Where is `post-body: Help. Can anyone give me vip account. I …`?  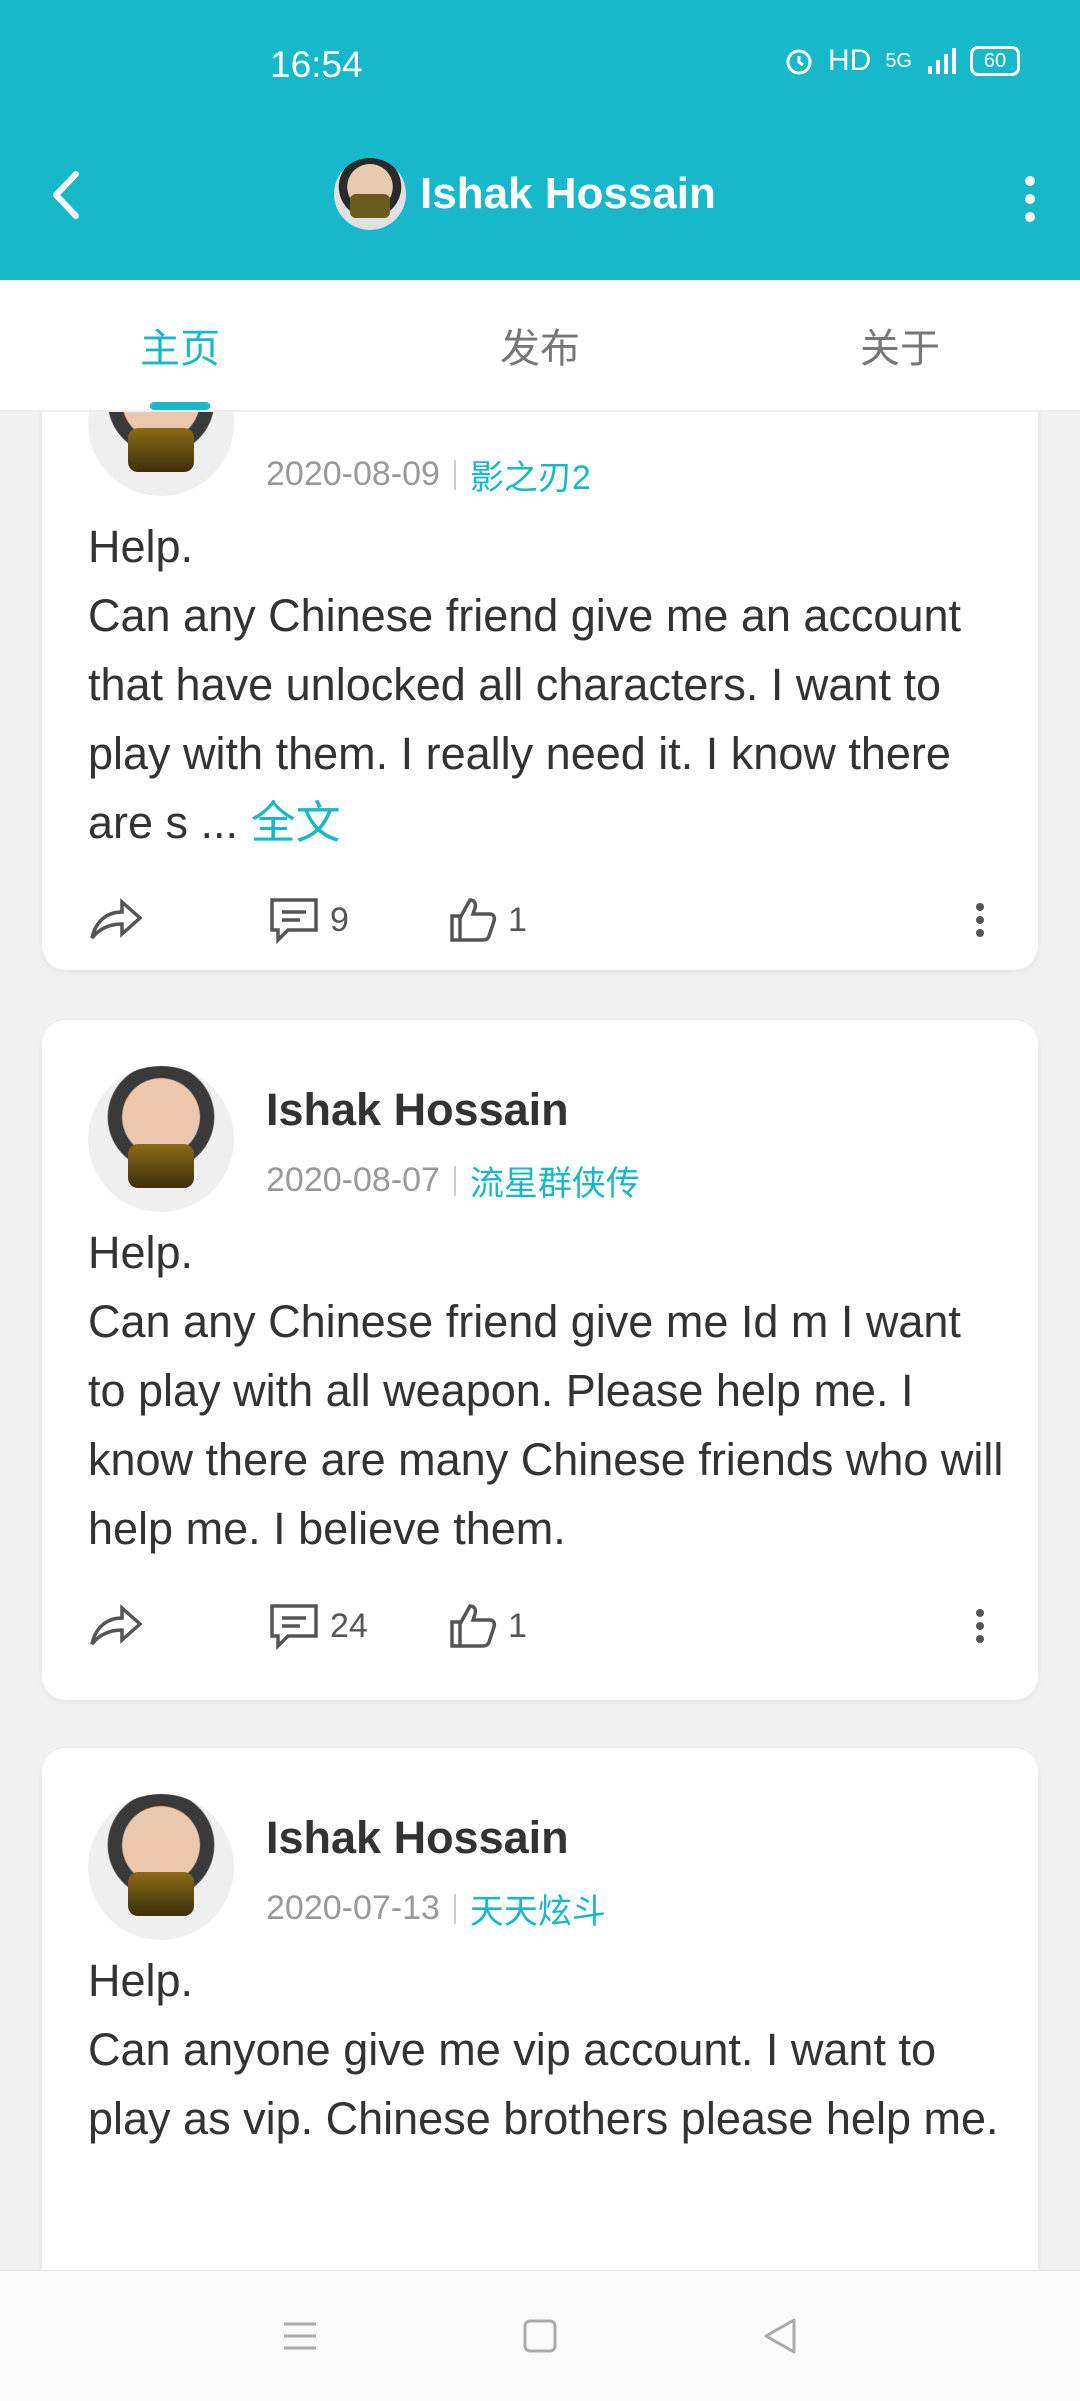 post-body: Help. Can anyone give me vip account. I … is located at coordinates (548, 2049).